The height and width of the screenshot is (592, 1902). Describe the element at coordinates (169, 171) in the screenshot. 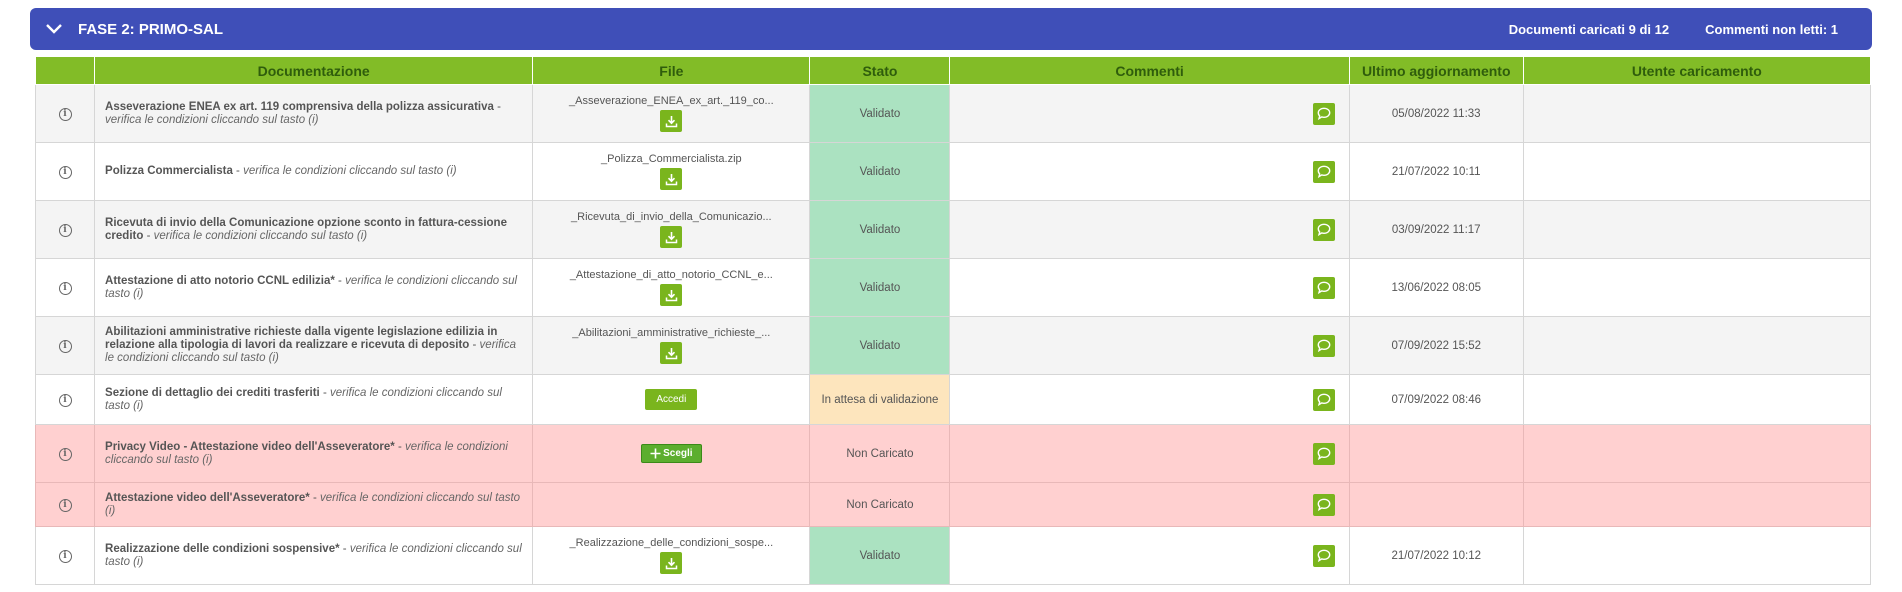

I see `document-title: Polizza Commercialista` at that location.